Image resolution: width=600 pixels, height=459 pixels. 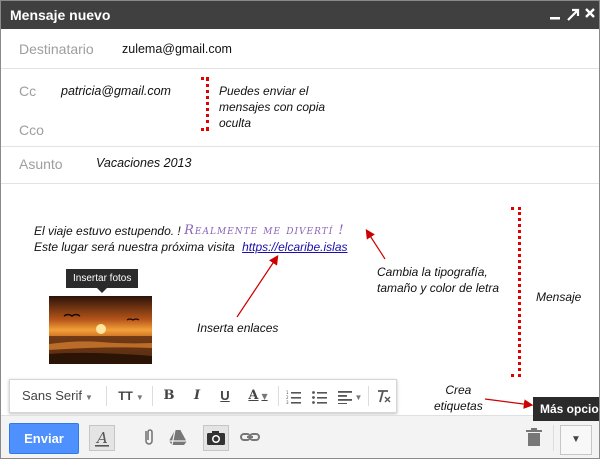 What do you see at coordinates (566, 409) in the screenshot?
I see `more-options-tooltip: Más opciones` at bounding box center [566, 409].